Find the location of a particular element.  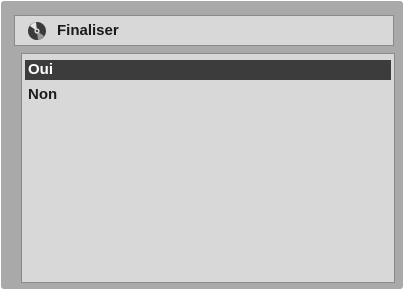

option-non: Non is located at coordinates (208, 95).